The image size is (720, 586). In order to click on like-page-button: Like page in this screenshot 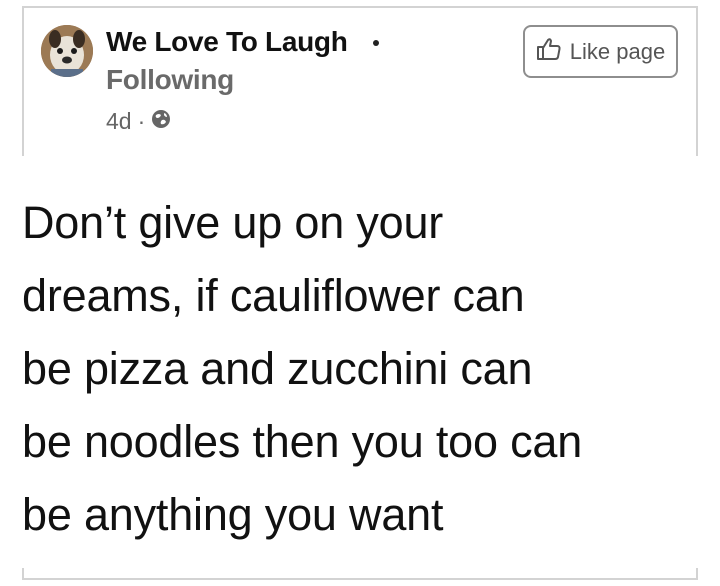, I will do `click(600, 51)`.